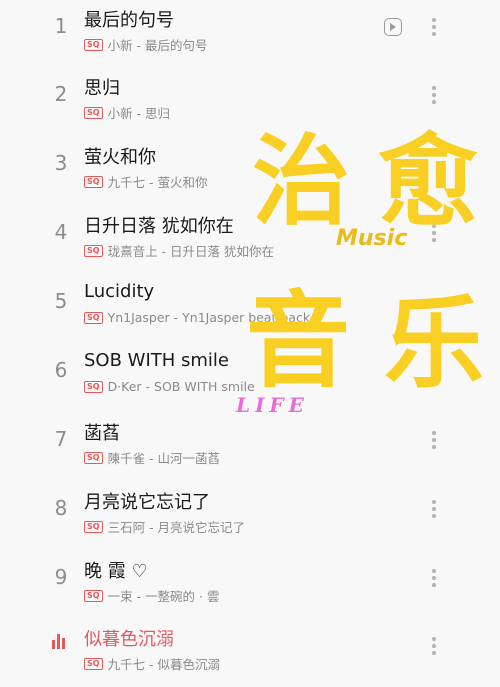 The width and height of the screenshot is (500, 687). I want to click on track-rank: 9, so click(61, 577).